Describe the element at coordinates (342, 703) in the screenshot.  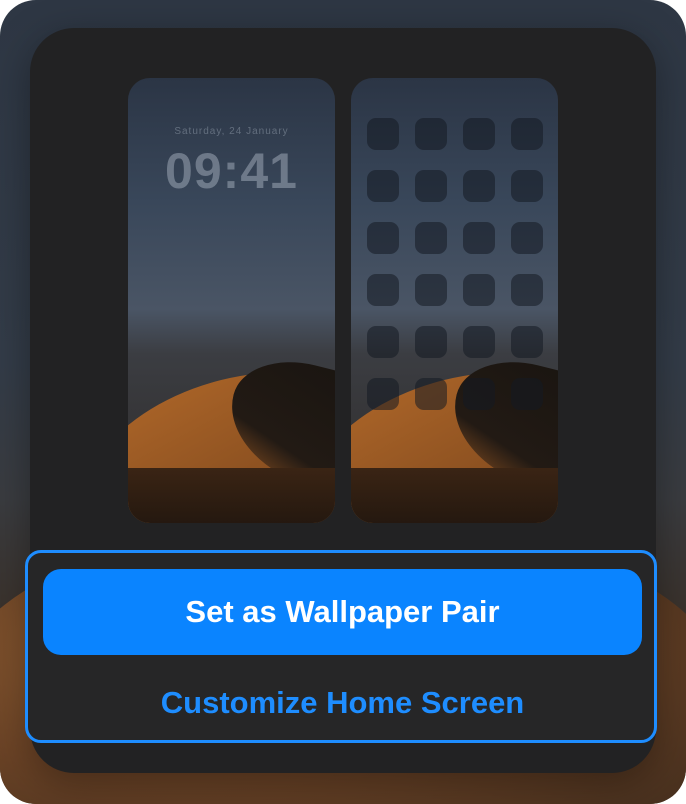
I see `customize-home-screen-button: Customize Home Screen` at that location.